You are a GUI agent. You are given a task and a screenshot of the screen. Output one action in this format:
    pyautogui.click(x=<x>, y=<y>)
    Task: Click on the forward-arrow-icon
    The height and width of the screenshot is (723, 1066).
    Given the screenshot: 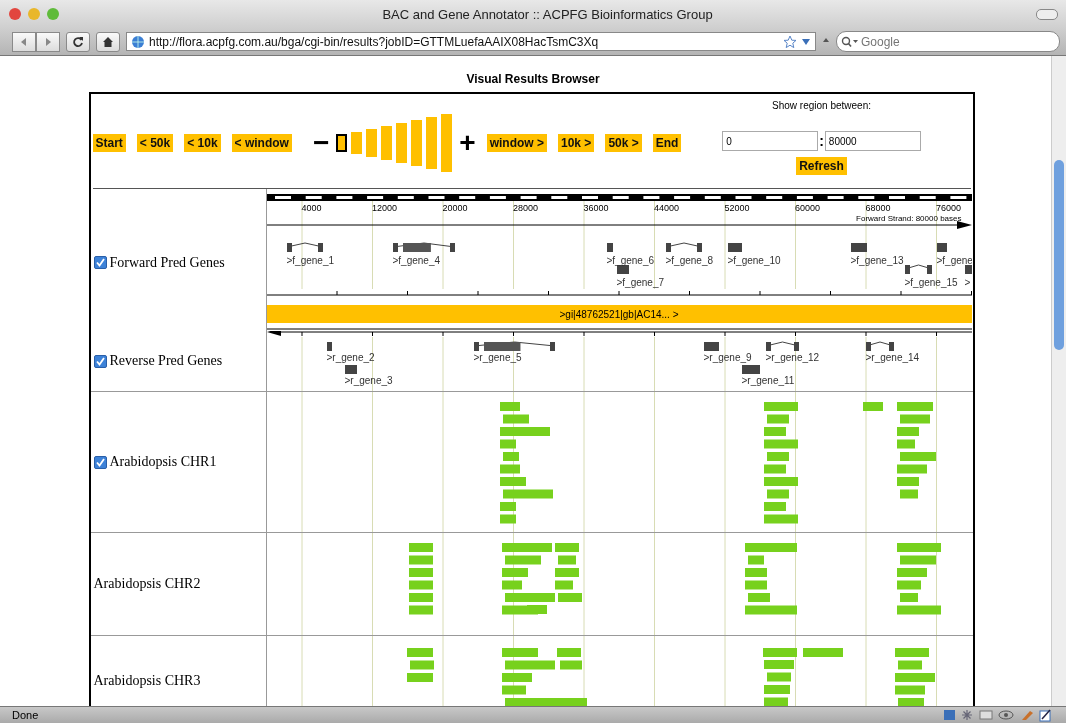 What is the action you would take?
    pyautogui.click(x=48, y=41)
    